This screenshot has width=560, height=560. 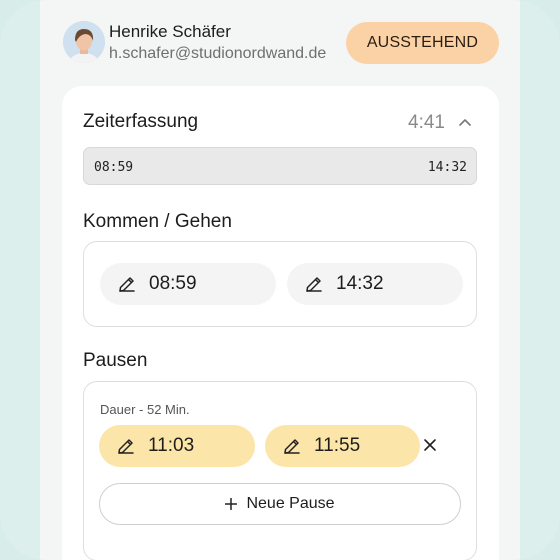 I want to click on close-icon, so click(x=430, y=445).